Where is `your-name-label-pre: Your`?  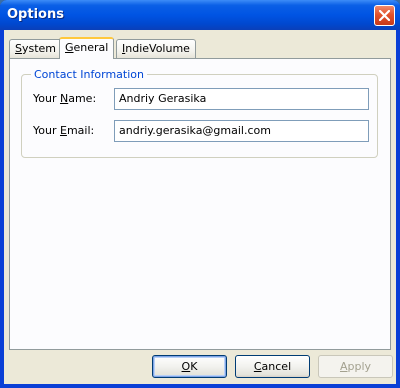
your-name-label-pre: Your is located at coordinates (46, 98).